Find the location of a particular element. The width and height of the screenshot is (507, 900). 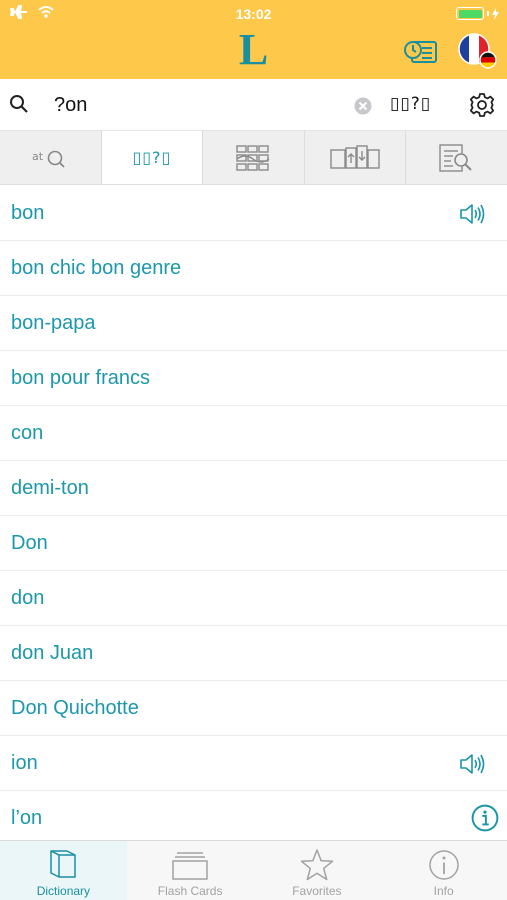

search-mode-tabs: at ▯▯?▯ is located at coordinates (253, 158).